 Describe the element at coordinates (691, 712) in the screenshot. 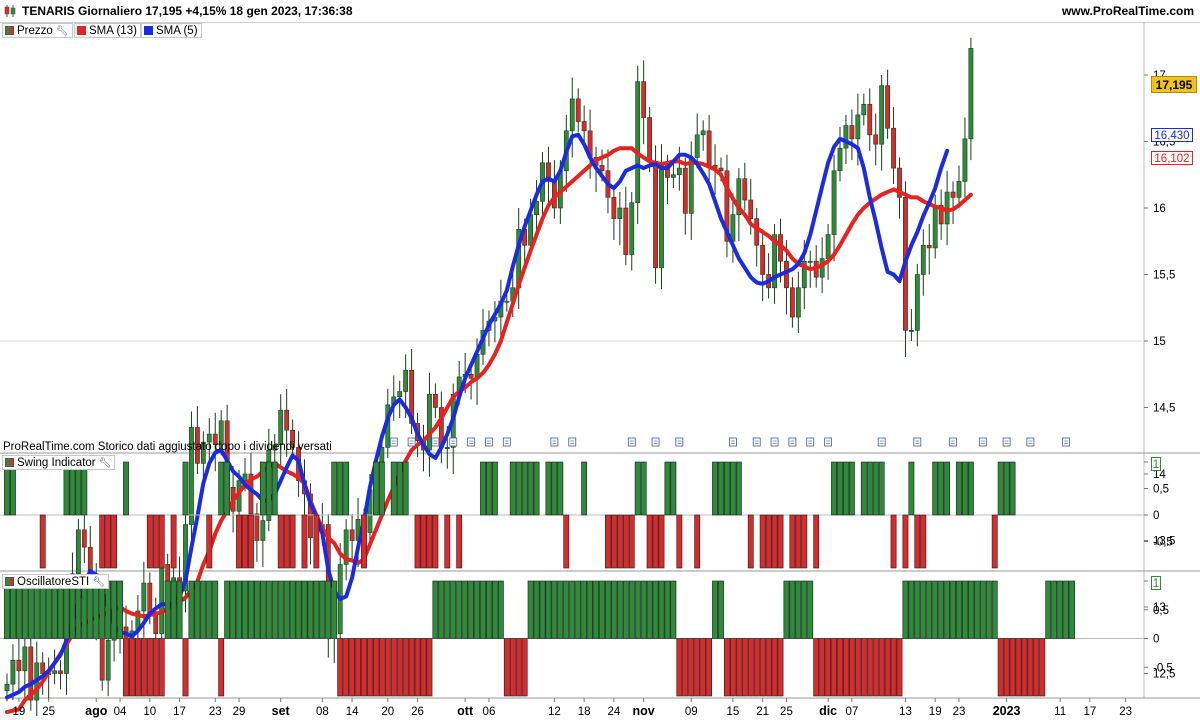

I see `time-tick-label: 09` at that location.